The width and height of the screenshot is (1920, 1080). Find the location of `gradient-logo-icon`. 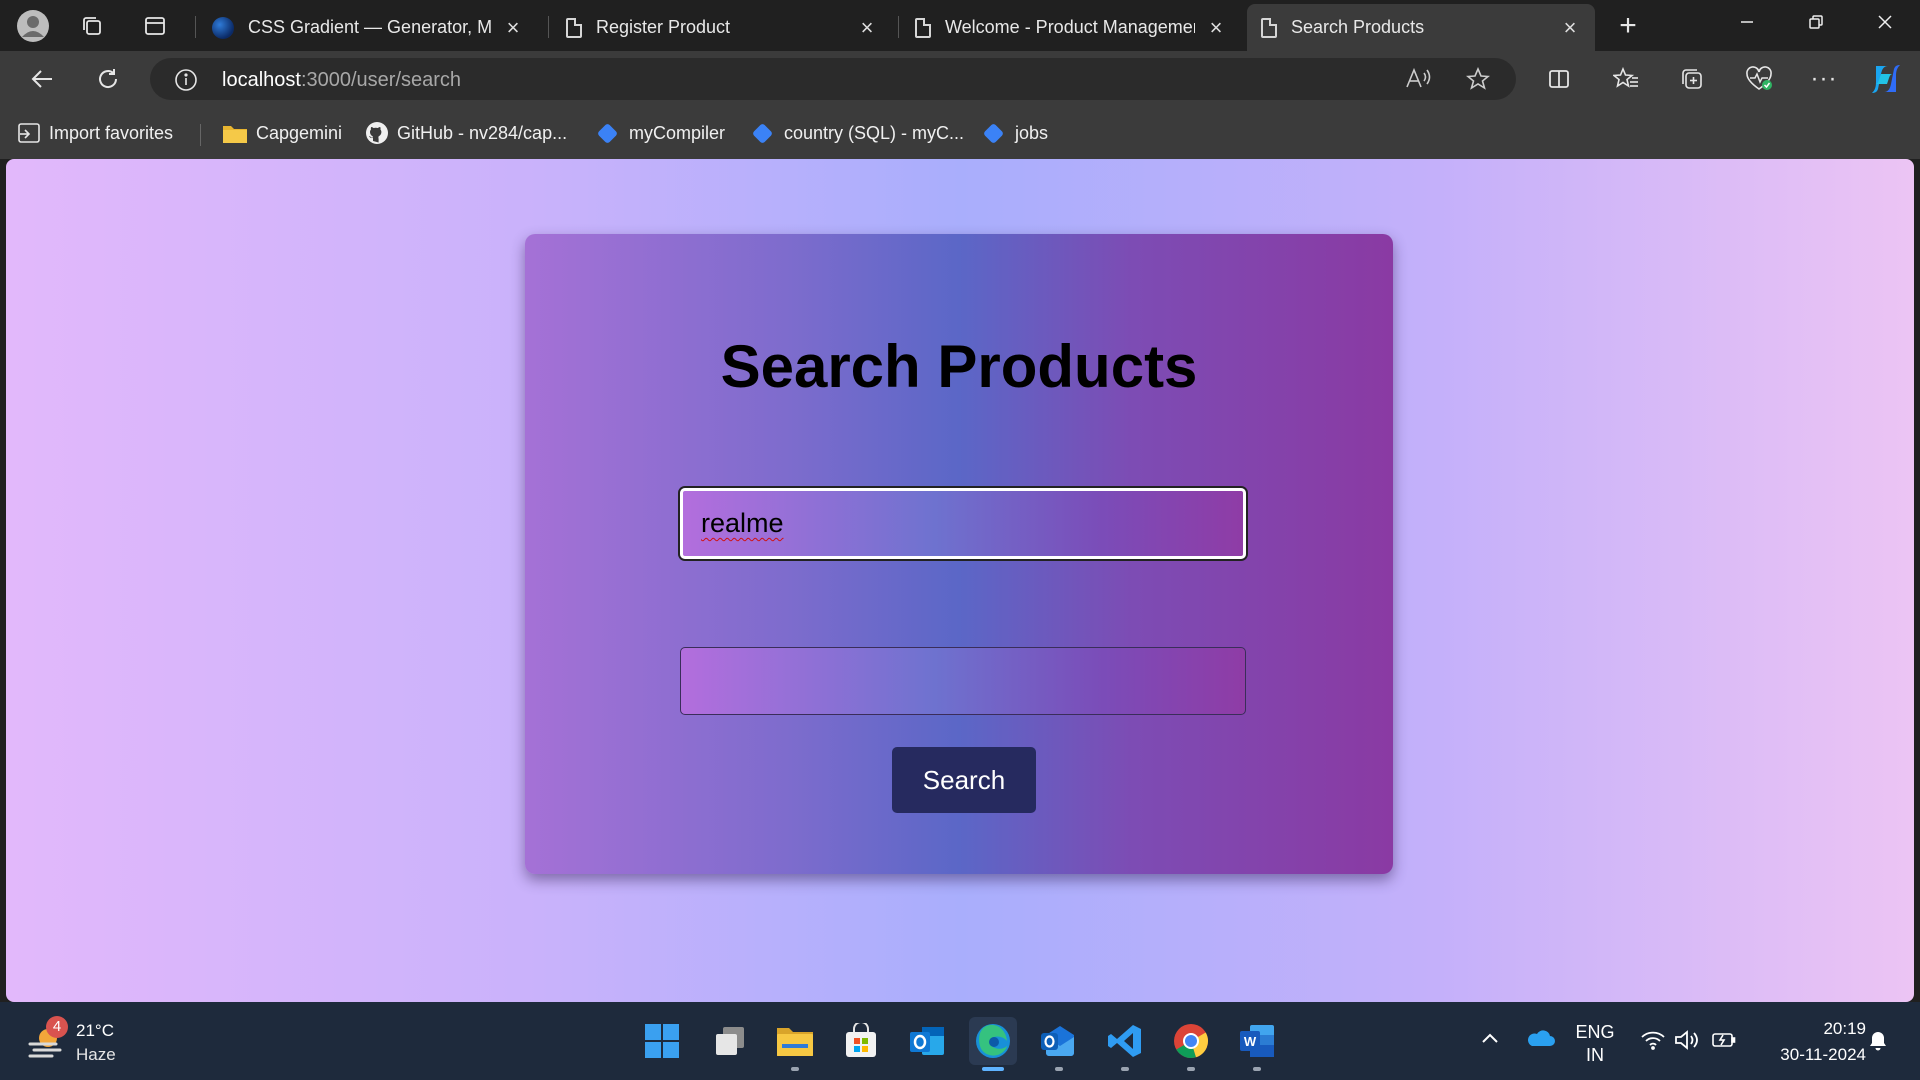

gradient-logo-icon is located at coordinates (223, 27).